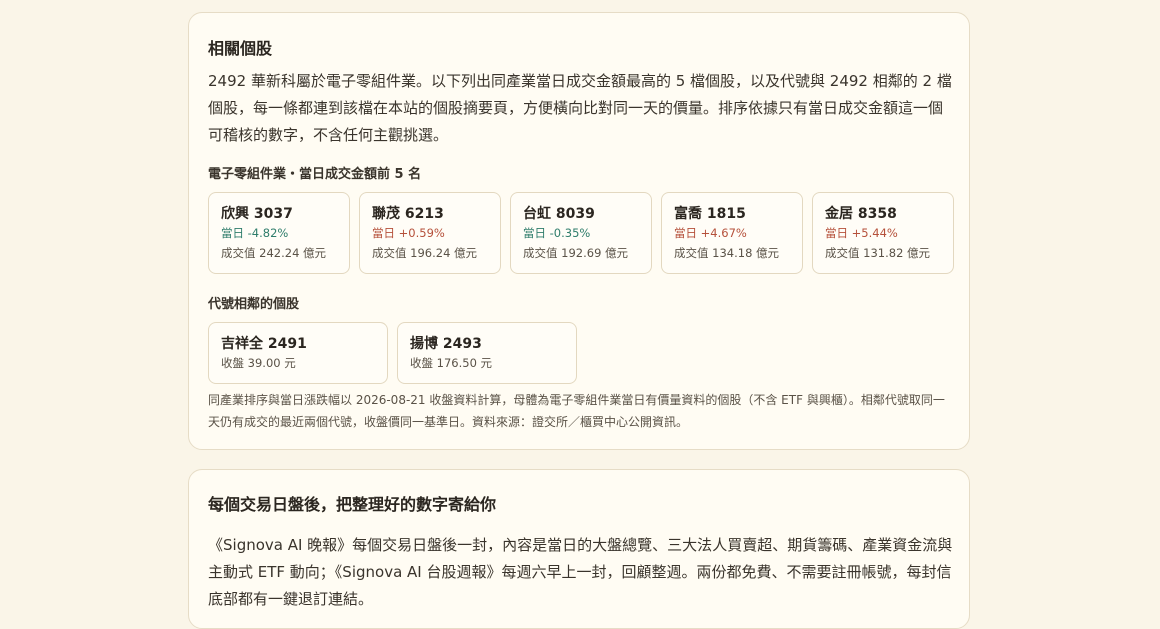  What do you see at coordinates (257, 214) in the screenshot?
I see `stock-name: 欣興 3037` at bounding box center [257, 214].